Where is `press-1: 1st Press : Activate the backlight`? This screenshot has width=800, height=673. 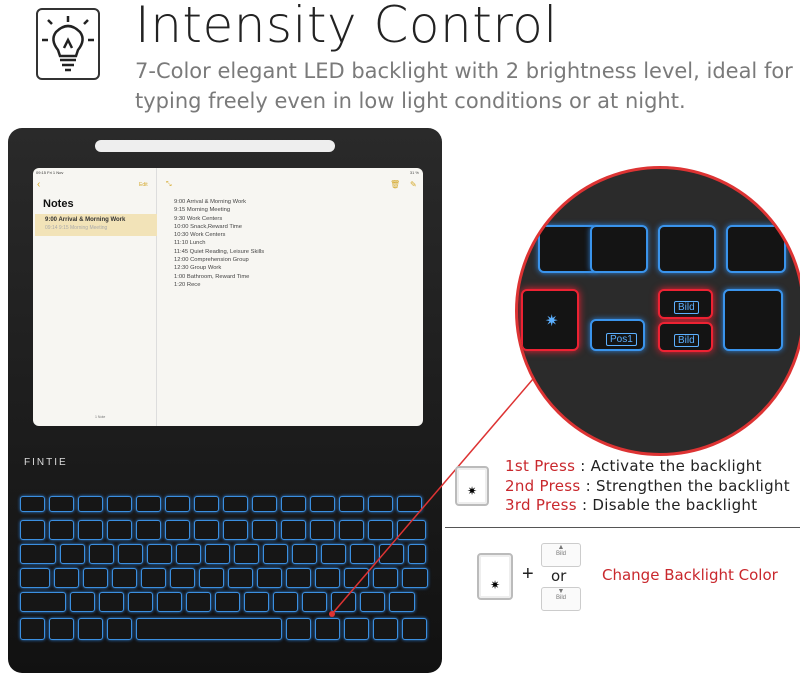 press-1: 1st Press : Activate the backlight is located at coordinates (633, 466).